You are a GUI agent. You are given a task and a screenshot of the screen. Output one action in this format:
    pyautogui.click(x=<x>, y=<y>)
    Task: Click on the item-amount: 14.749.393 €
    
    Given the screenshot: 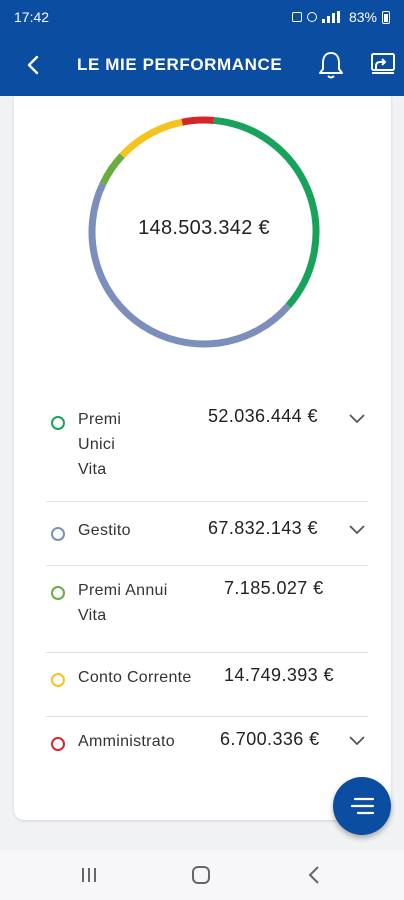 What is the action you would take?
    pyautogui.click(x=279, y=675)
    